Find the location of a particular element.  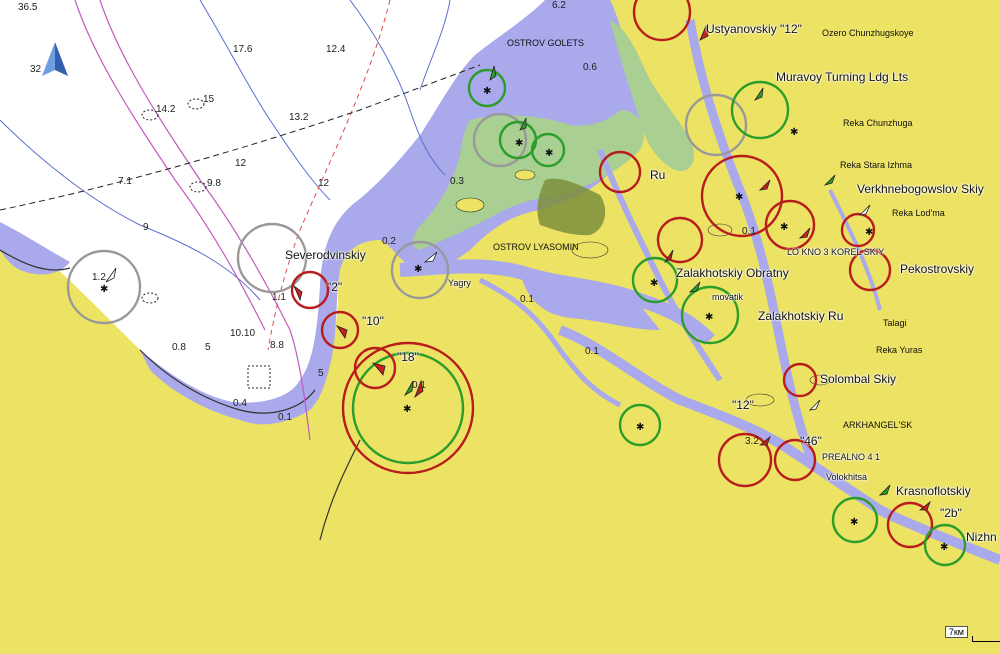

place-label: Verkhnebogowslov Skiy is located at coordinates (920, 189).